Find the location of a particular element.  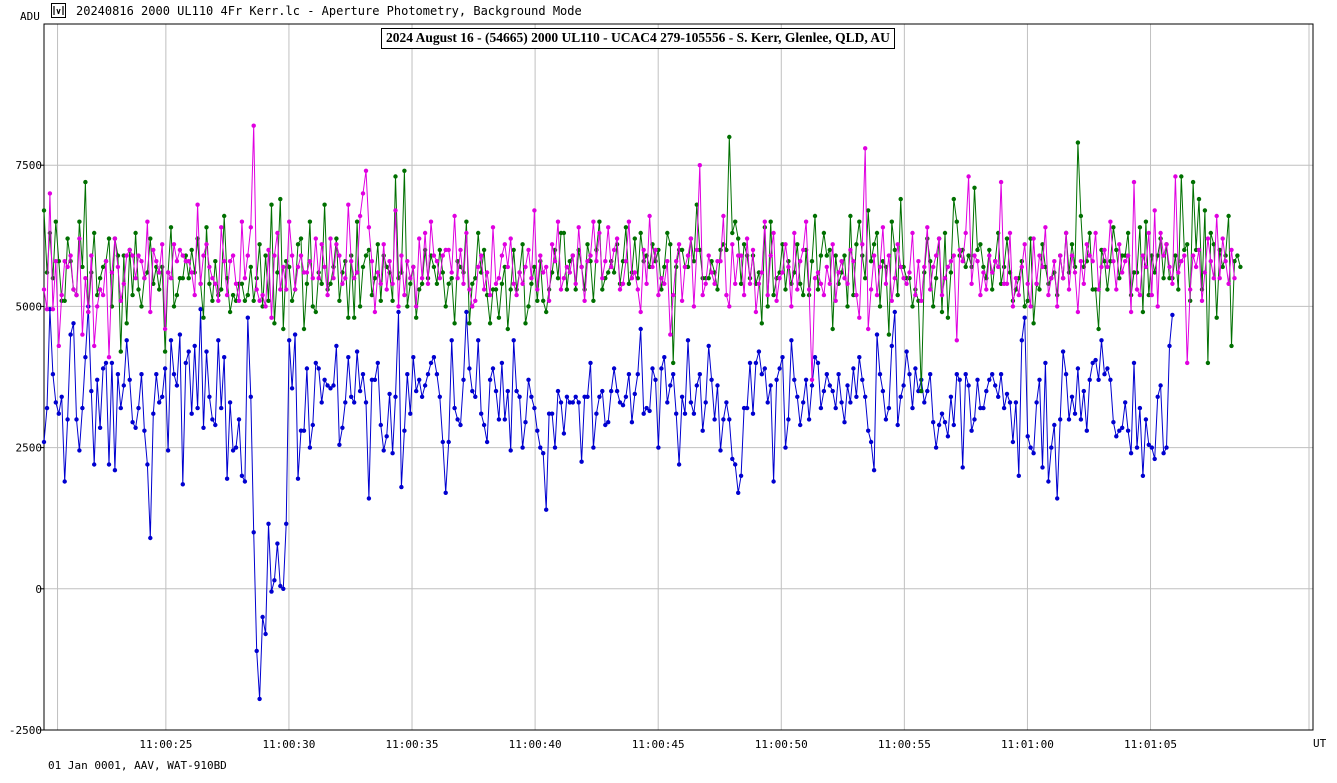

x-tick-label: 11:00:35 is located at coordinates (412, 744).